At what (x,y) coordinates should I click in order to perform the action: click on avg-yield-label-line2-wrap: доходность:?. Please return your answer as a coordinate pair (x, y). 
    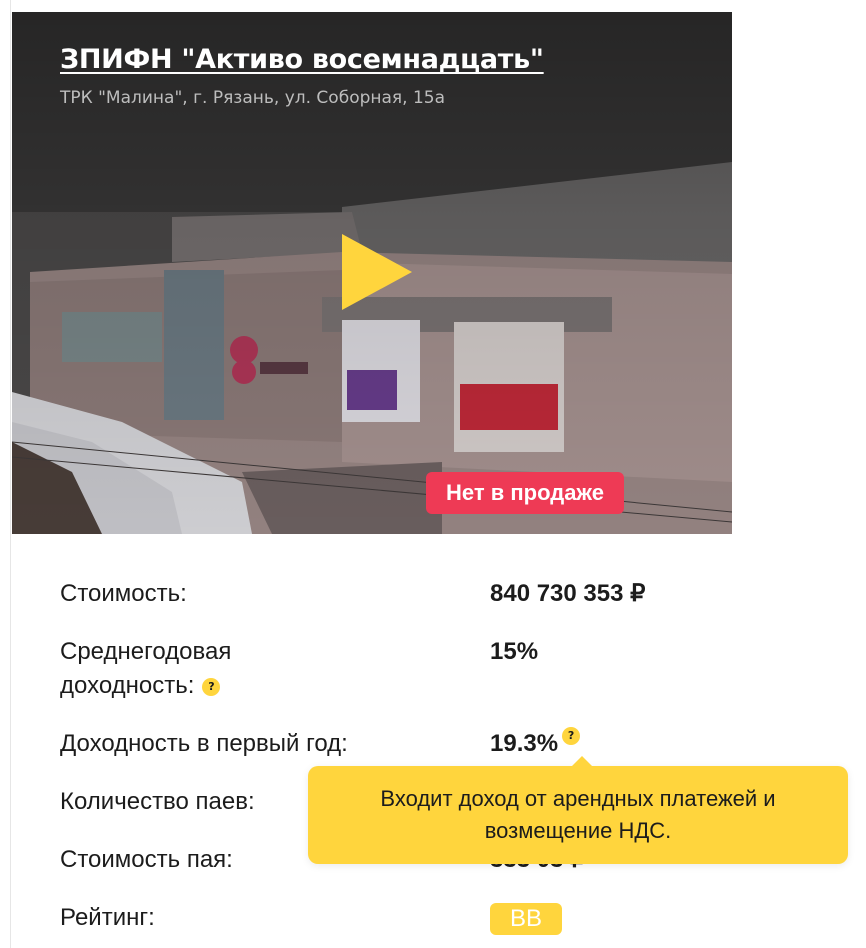
    Looking at the image, I should click on (140, 686).